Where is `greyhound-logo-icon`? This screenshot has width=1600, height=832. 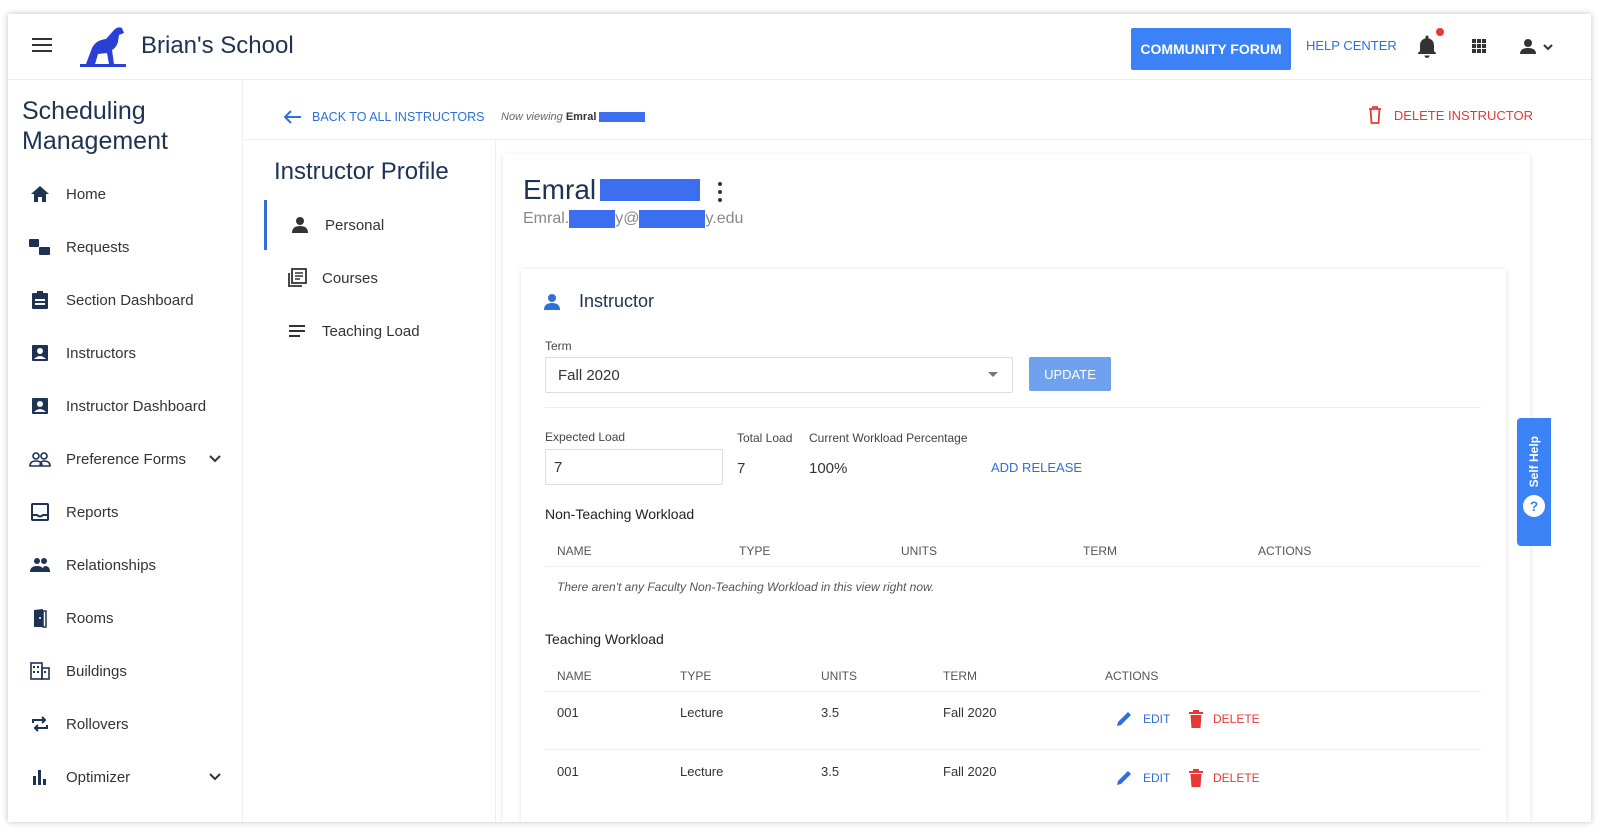 greyhound-logo-icon is located at coordinates (103, 46).